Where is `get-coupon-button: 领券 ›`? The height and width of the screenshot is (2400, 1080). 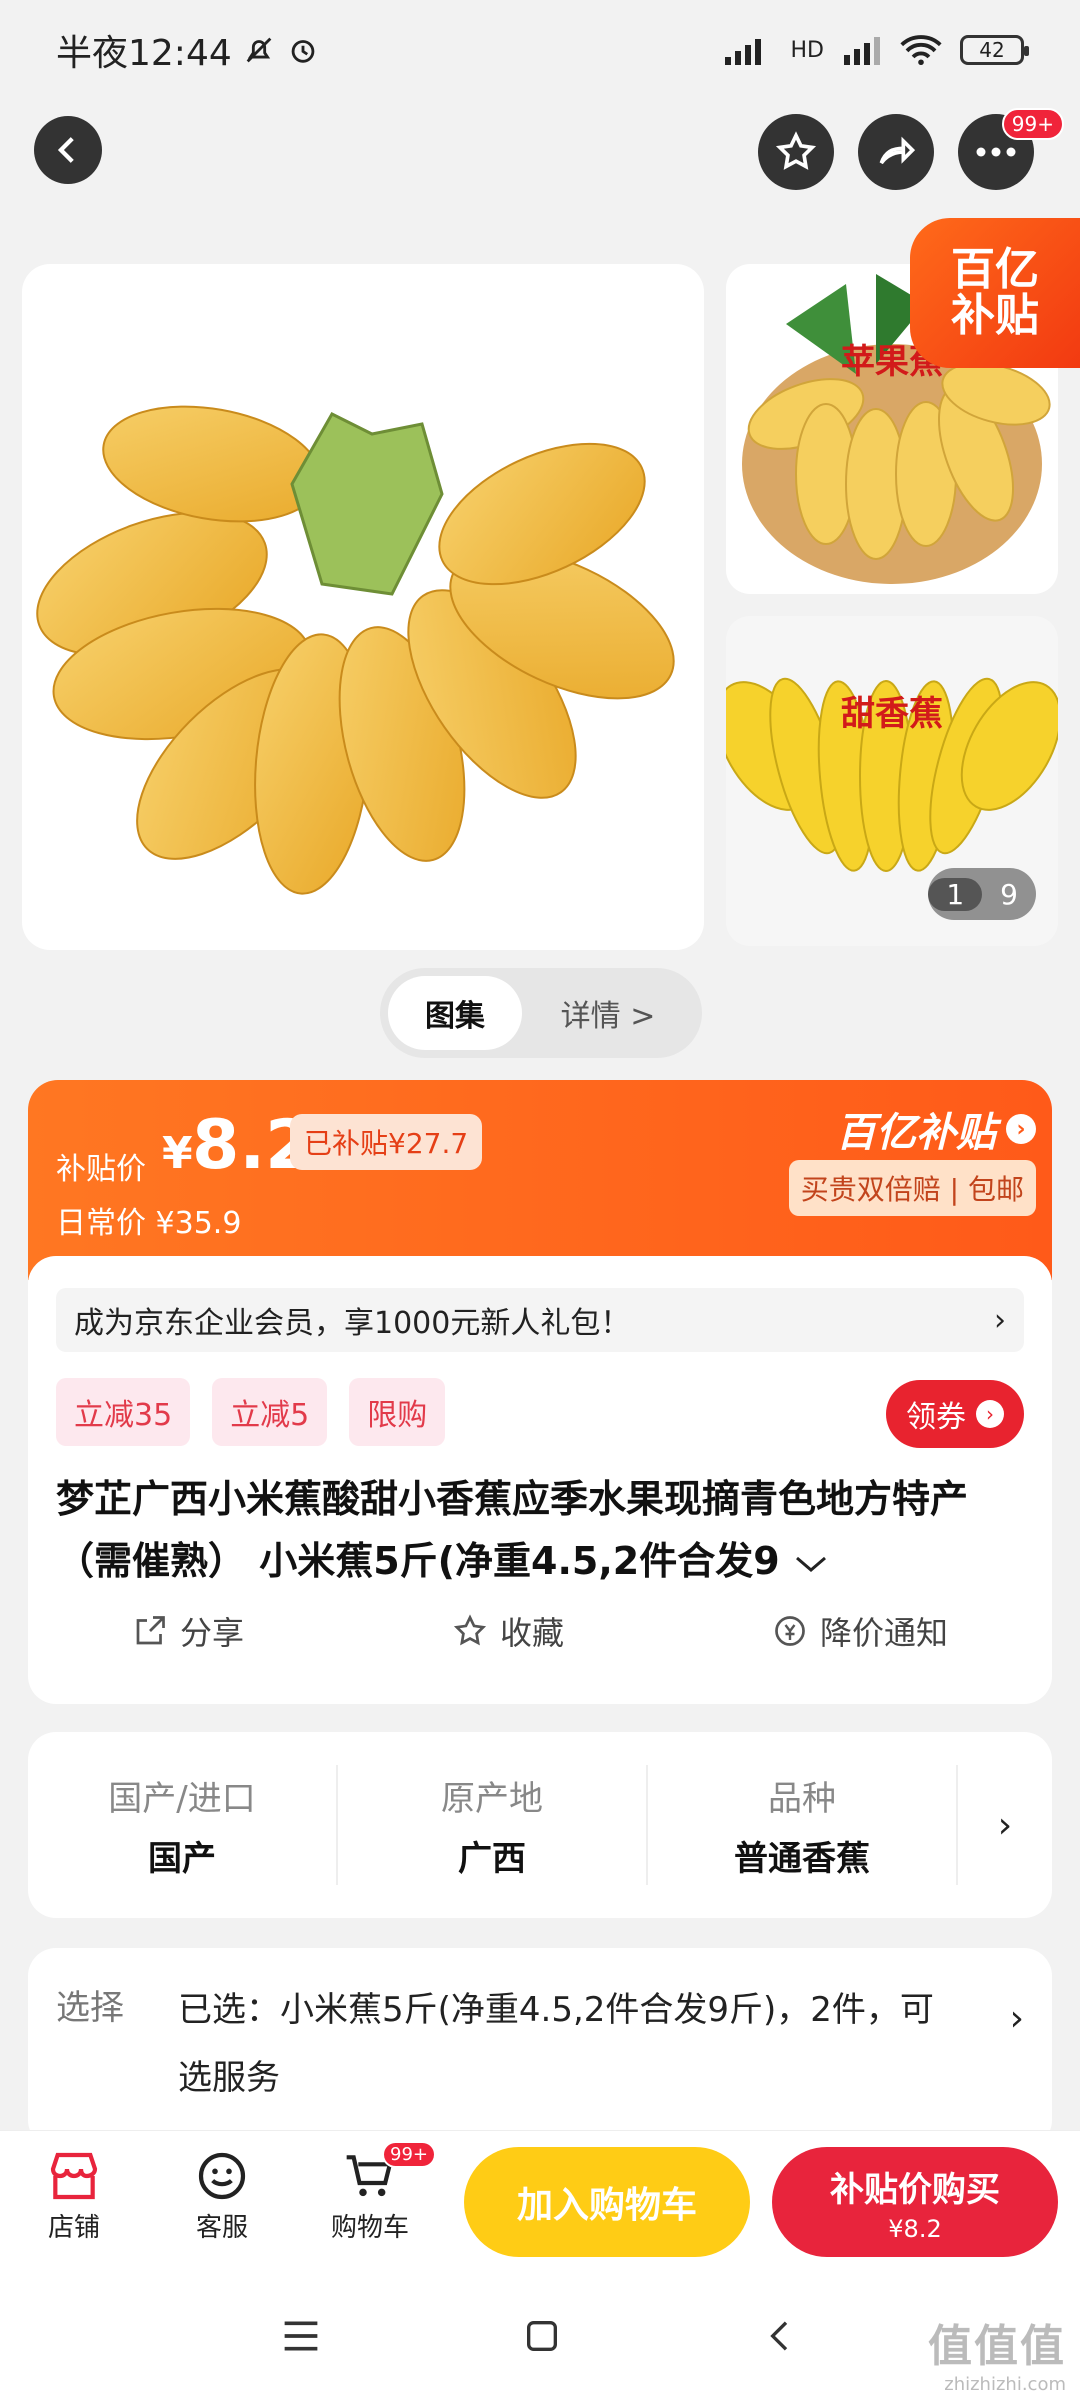 get-coupon-button: 领券 › is located at coordinates (955, 1414).